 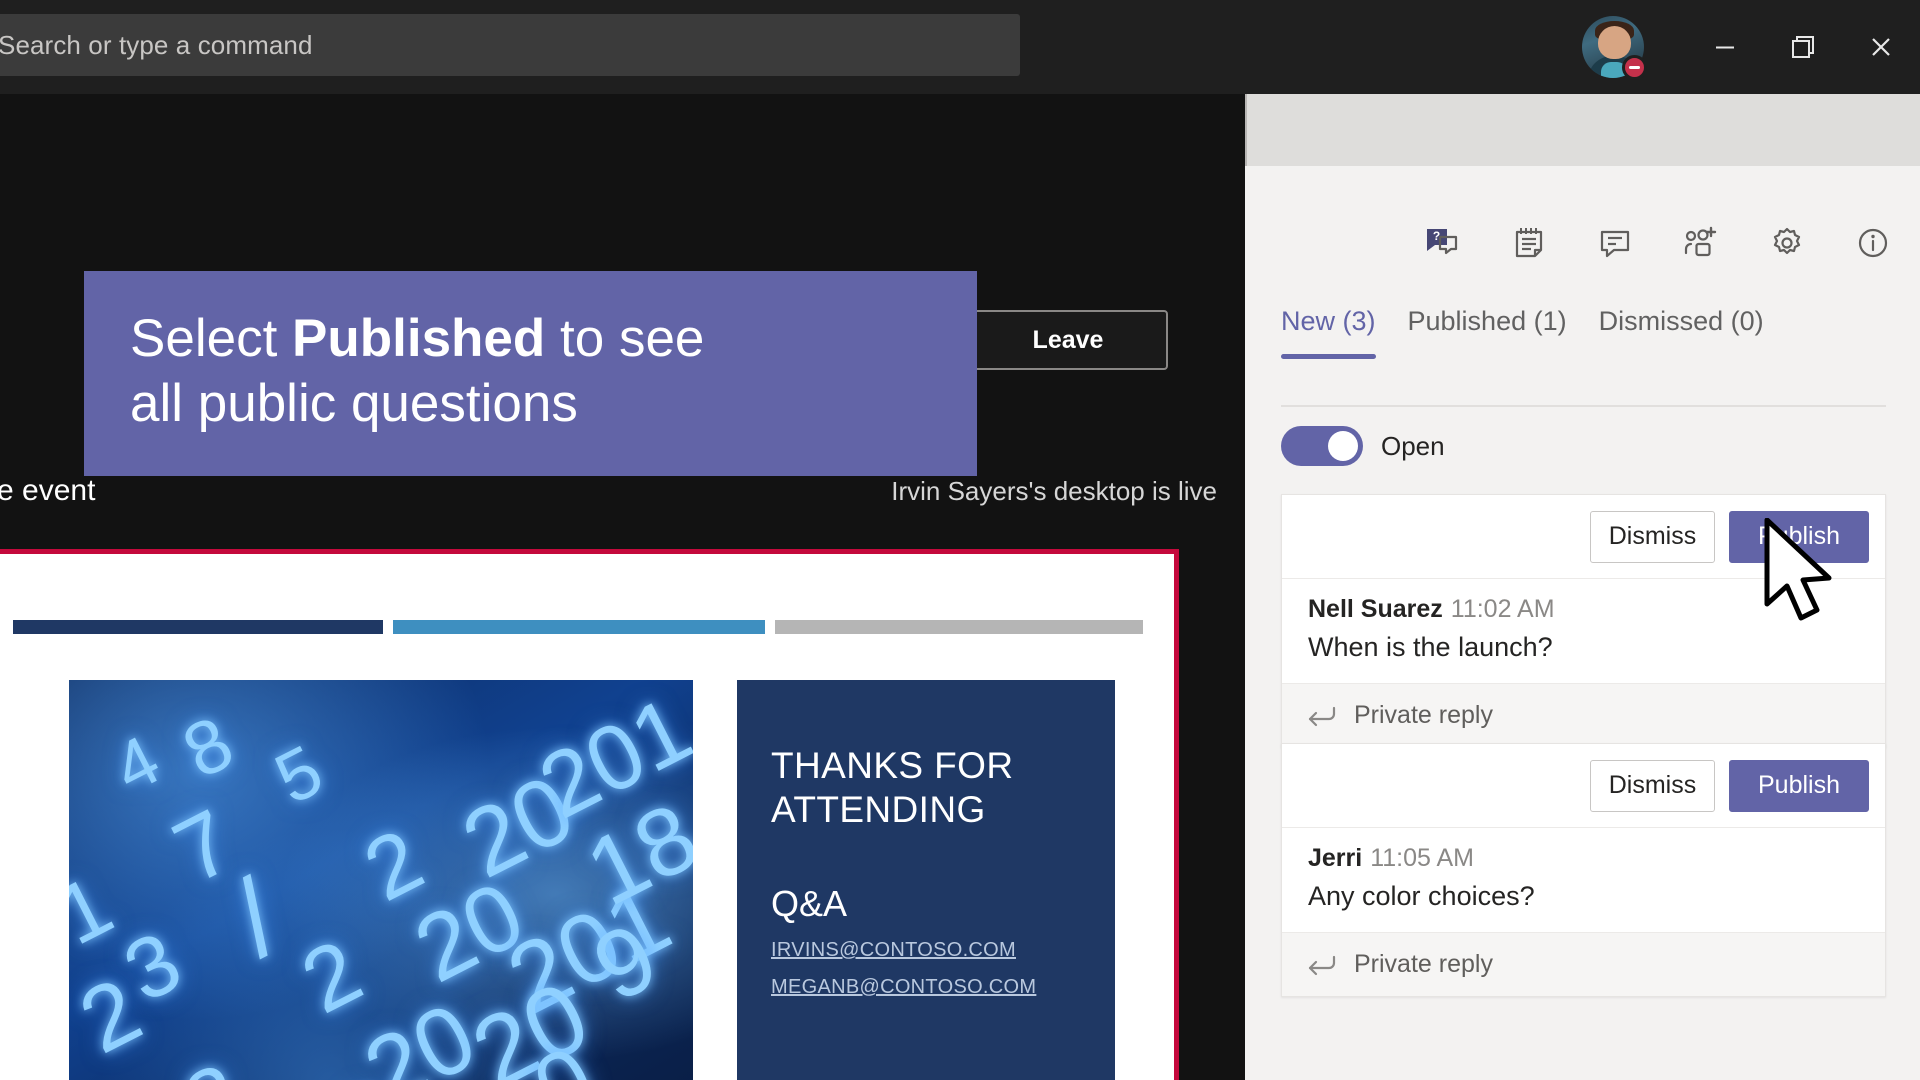 What do you see at coordinates (1375, 609) in the screenshot?
I see `question-author: Nell Suarez` at bounding box center [1375, 609].